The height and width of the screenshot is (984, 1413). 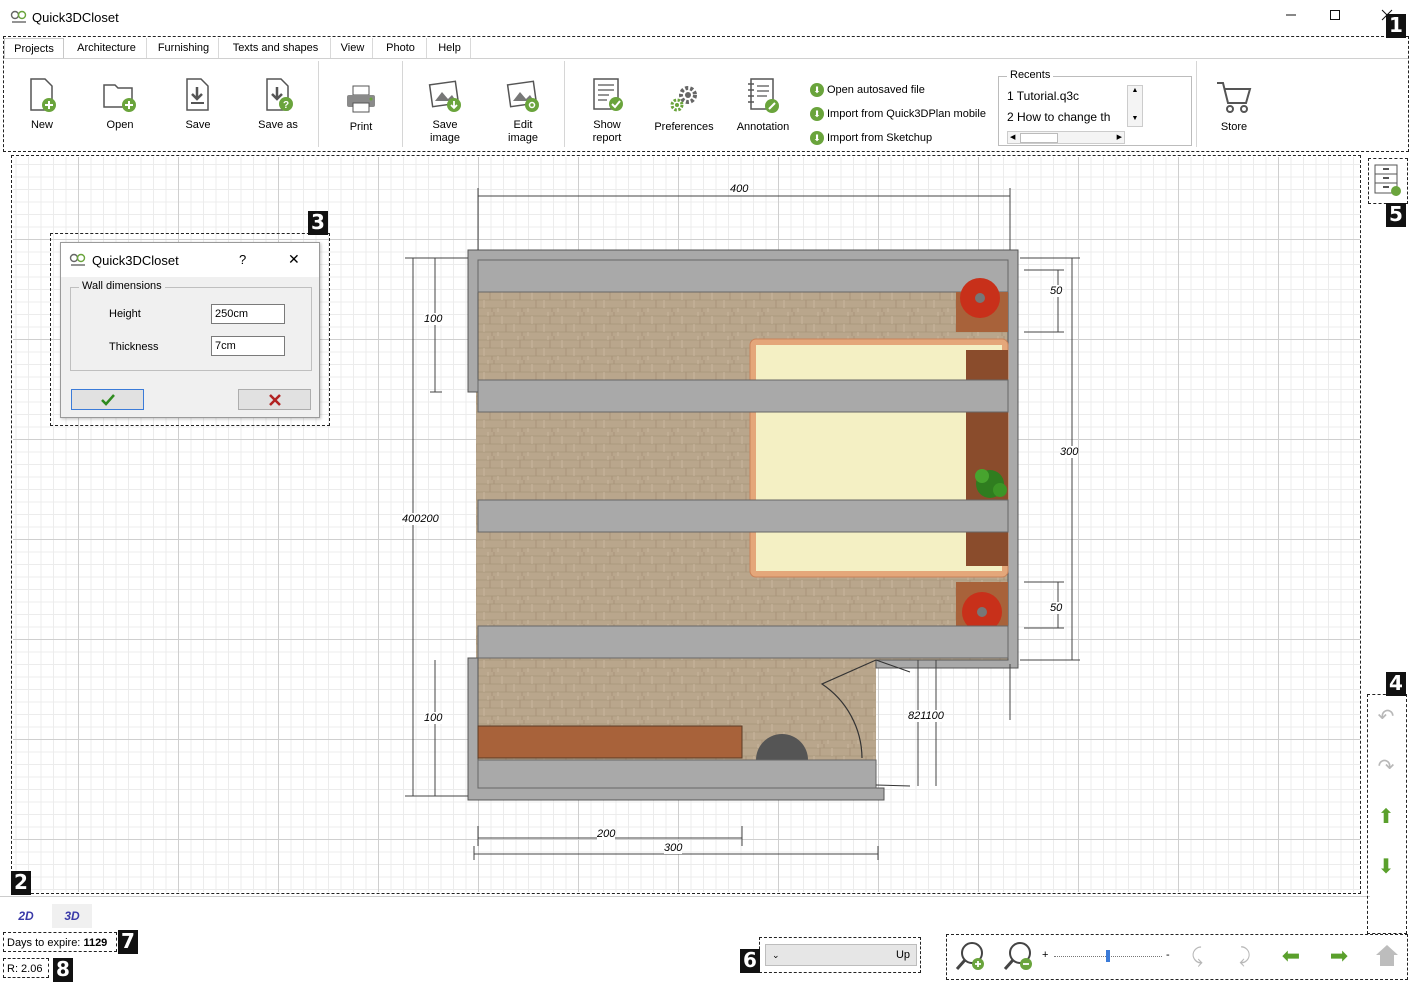 What do you see at coordinates (685, 896) in the screenshot?
I see `divider` at bounding box center [685, 896].